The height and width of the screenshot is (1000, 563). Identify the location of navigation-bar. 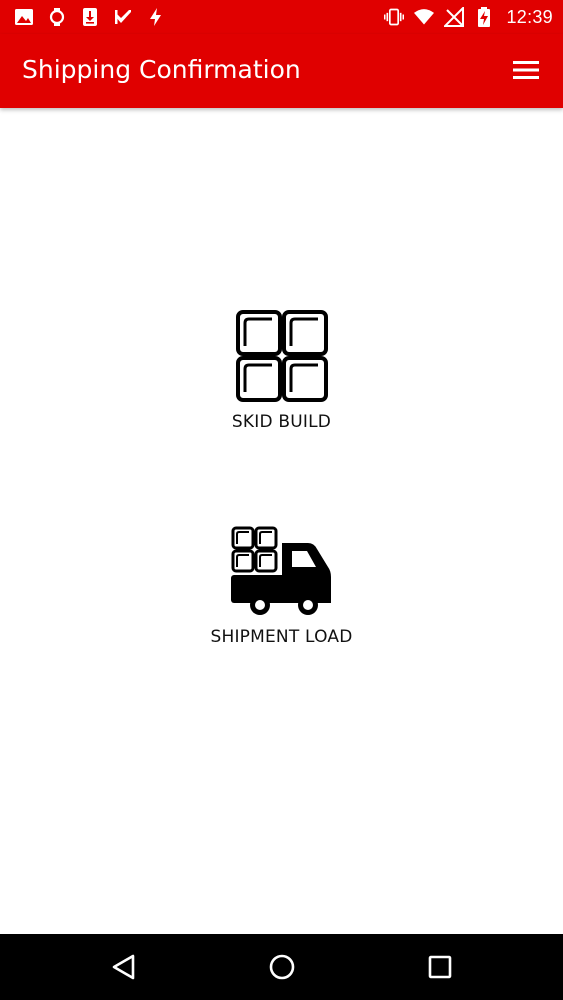
(281, 967).